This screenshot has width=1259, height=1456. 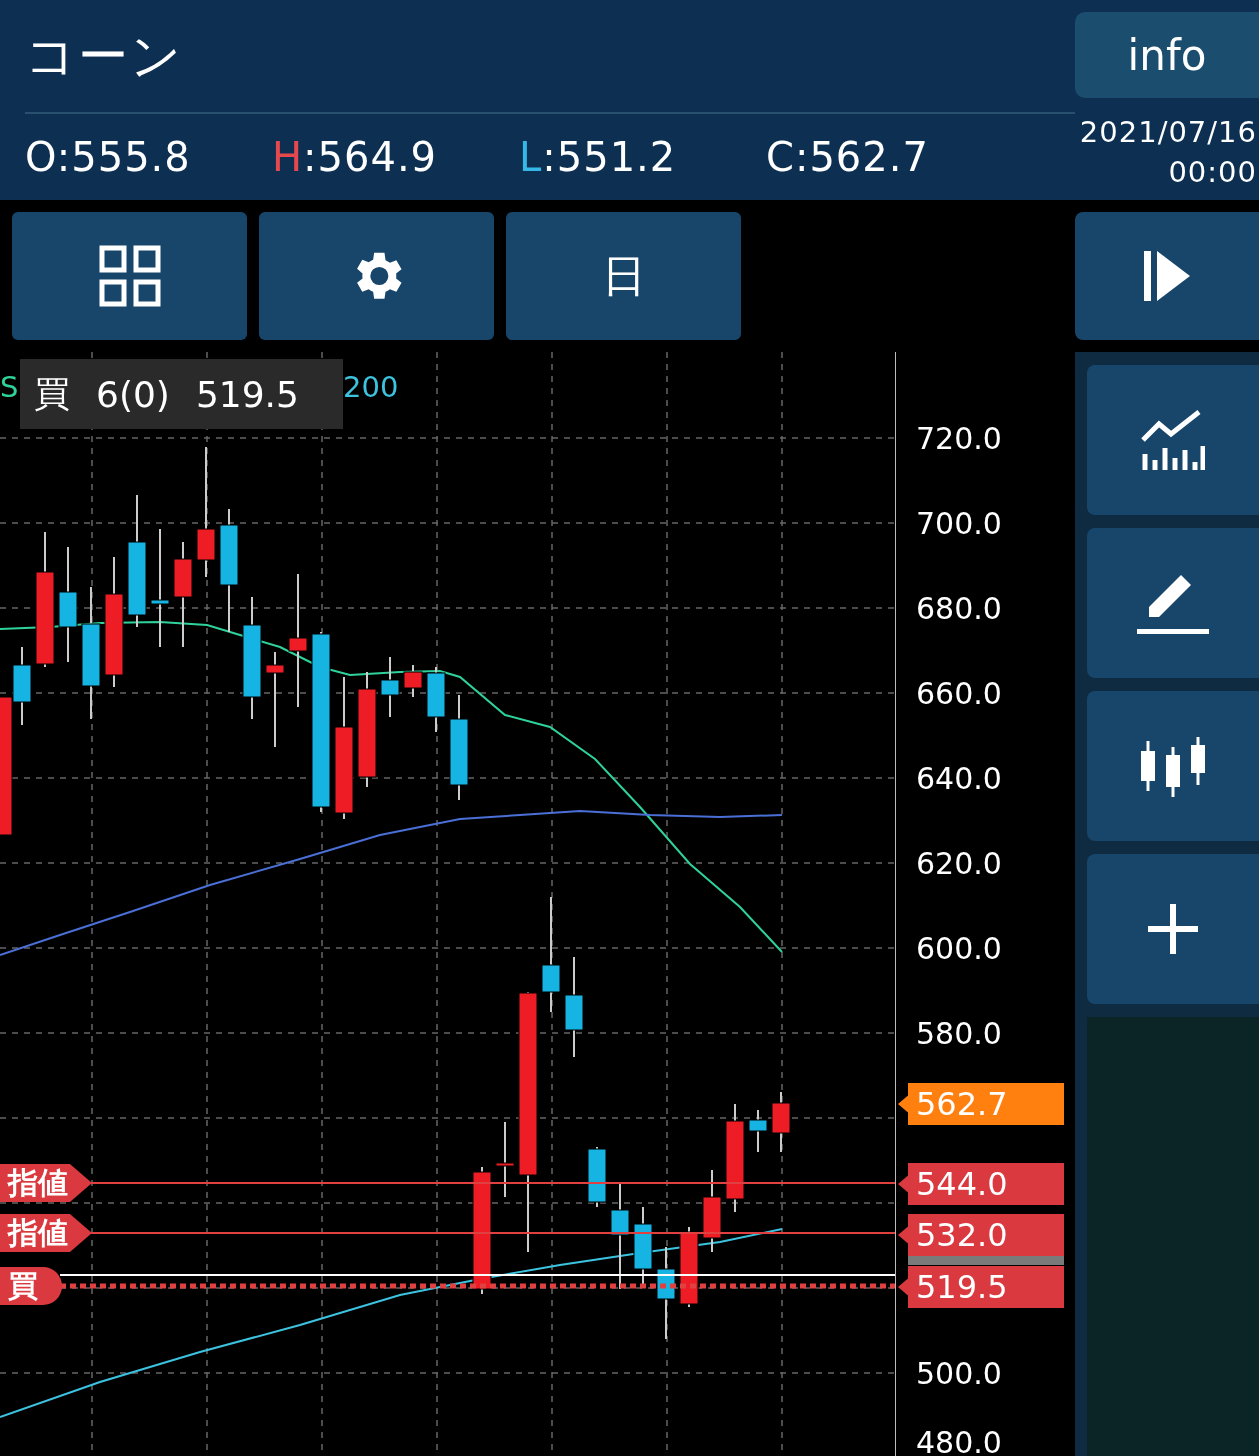 I want to click on legend-label: 200, so click(x=371, y=387).